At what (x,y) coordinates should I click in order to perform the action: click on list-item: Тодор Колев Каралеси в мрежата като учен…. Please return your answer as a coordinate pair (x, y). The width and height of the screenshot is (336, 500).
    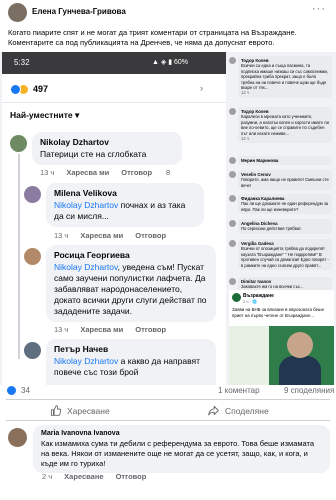
    Looking at the image, I should click on (281, 129).